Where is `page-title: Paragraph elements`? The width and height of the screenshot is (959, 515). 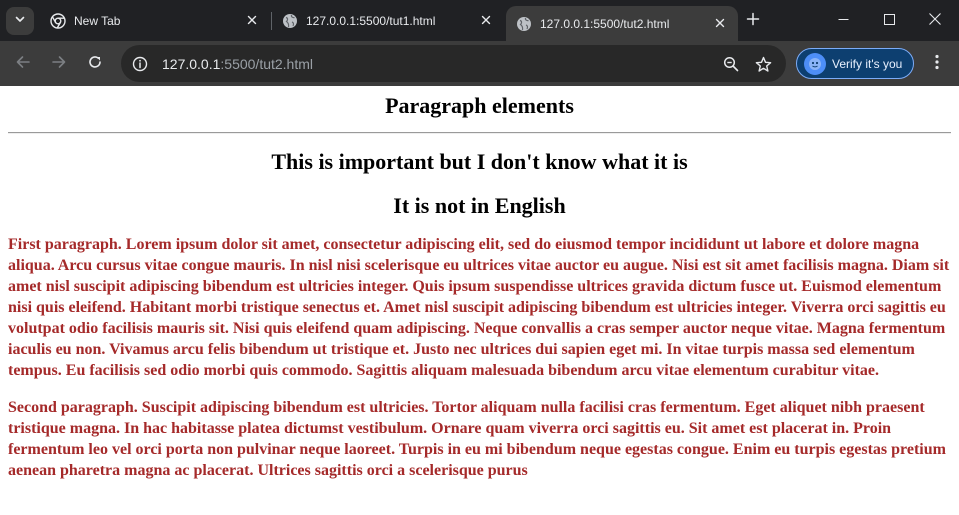
page-title: Paragraph elements is located at coordinates (479, 105).